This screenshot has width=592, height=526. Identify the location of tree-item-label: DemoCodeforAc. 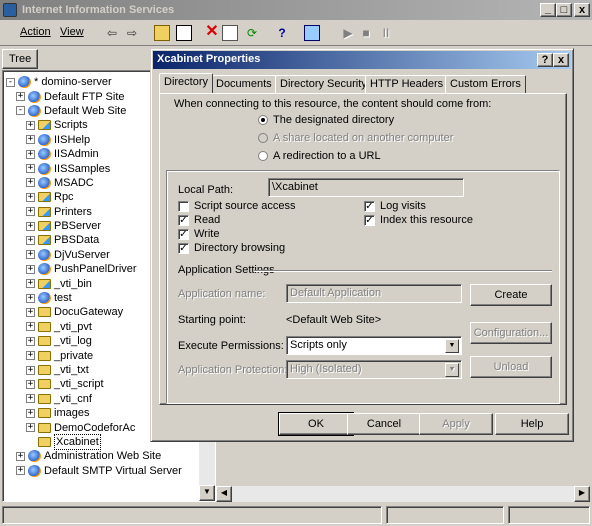
(95, 427).